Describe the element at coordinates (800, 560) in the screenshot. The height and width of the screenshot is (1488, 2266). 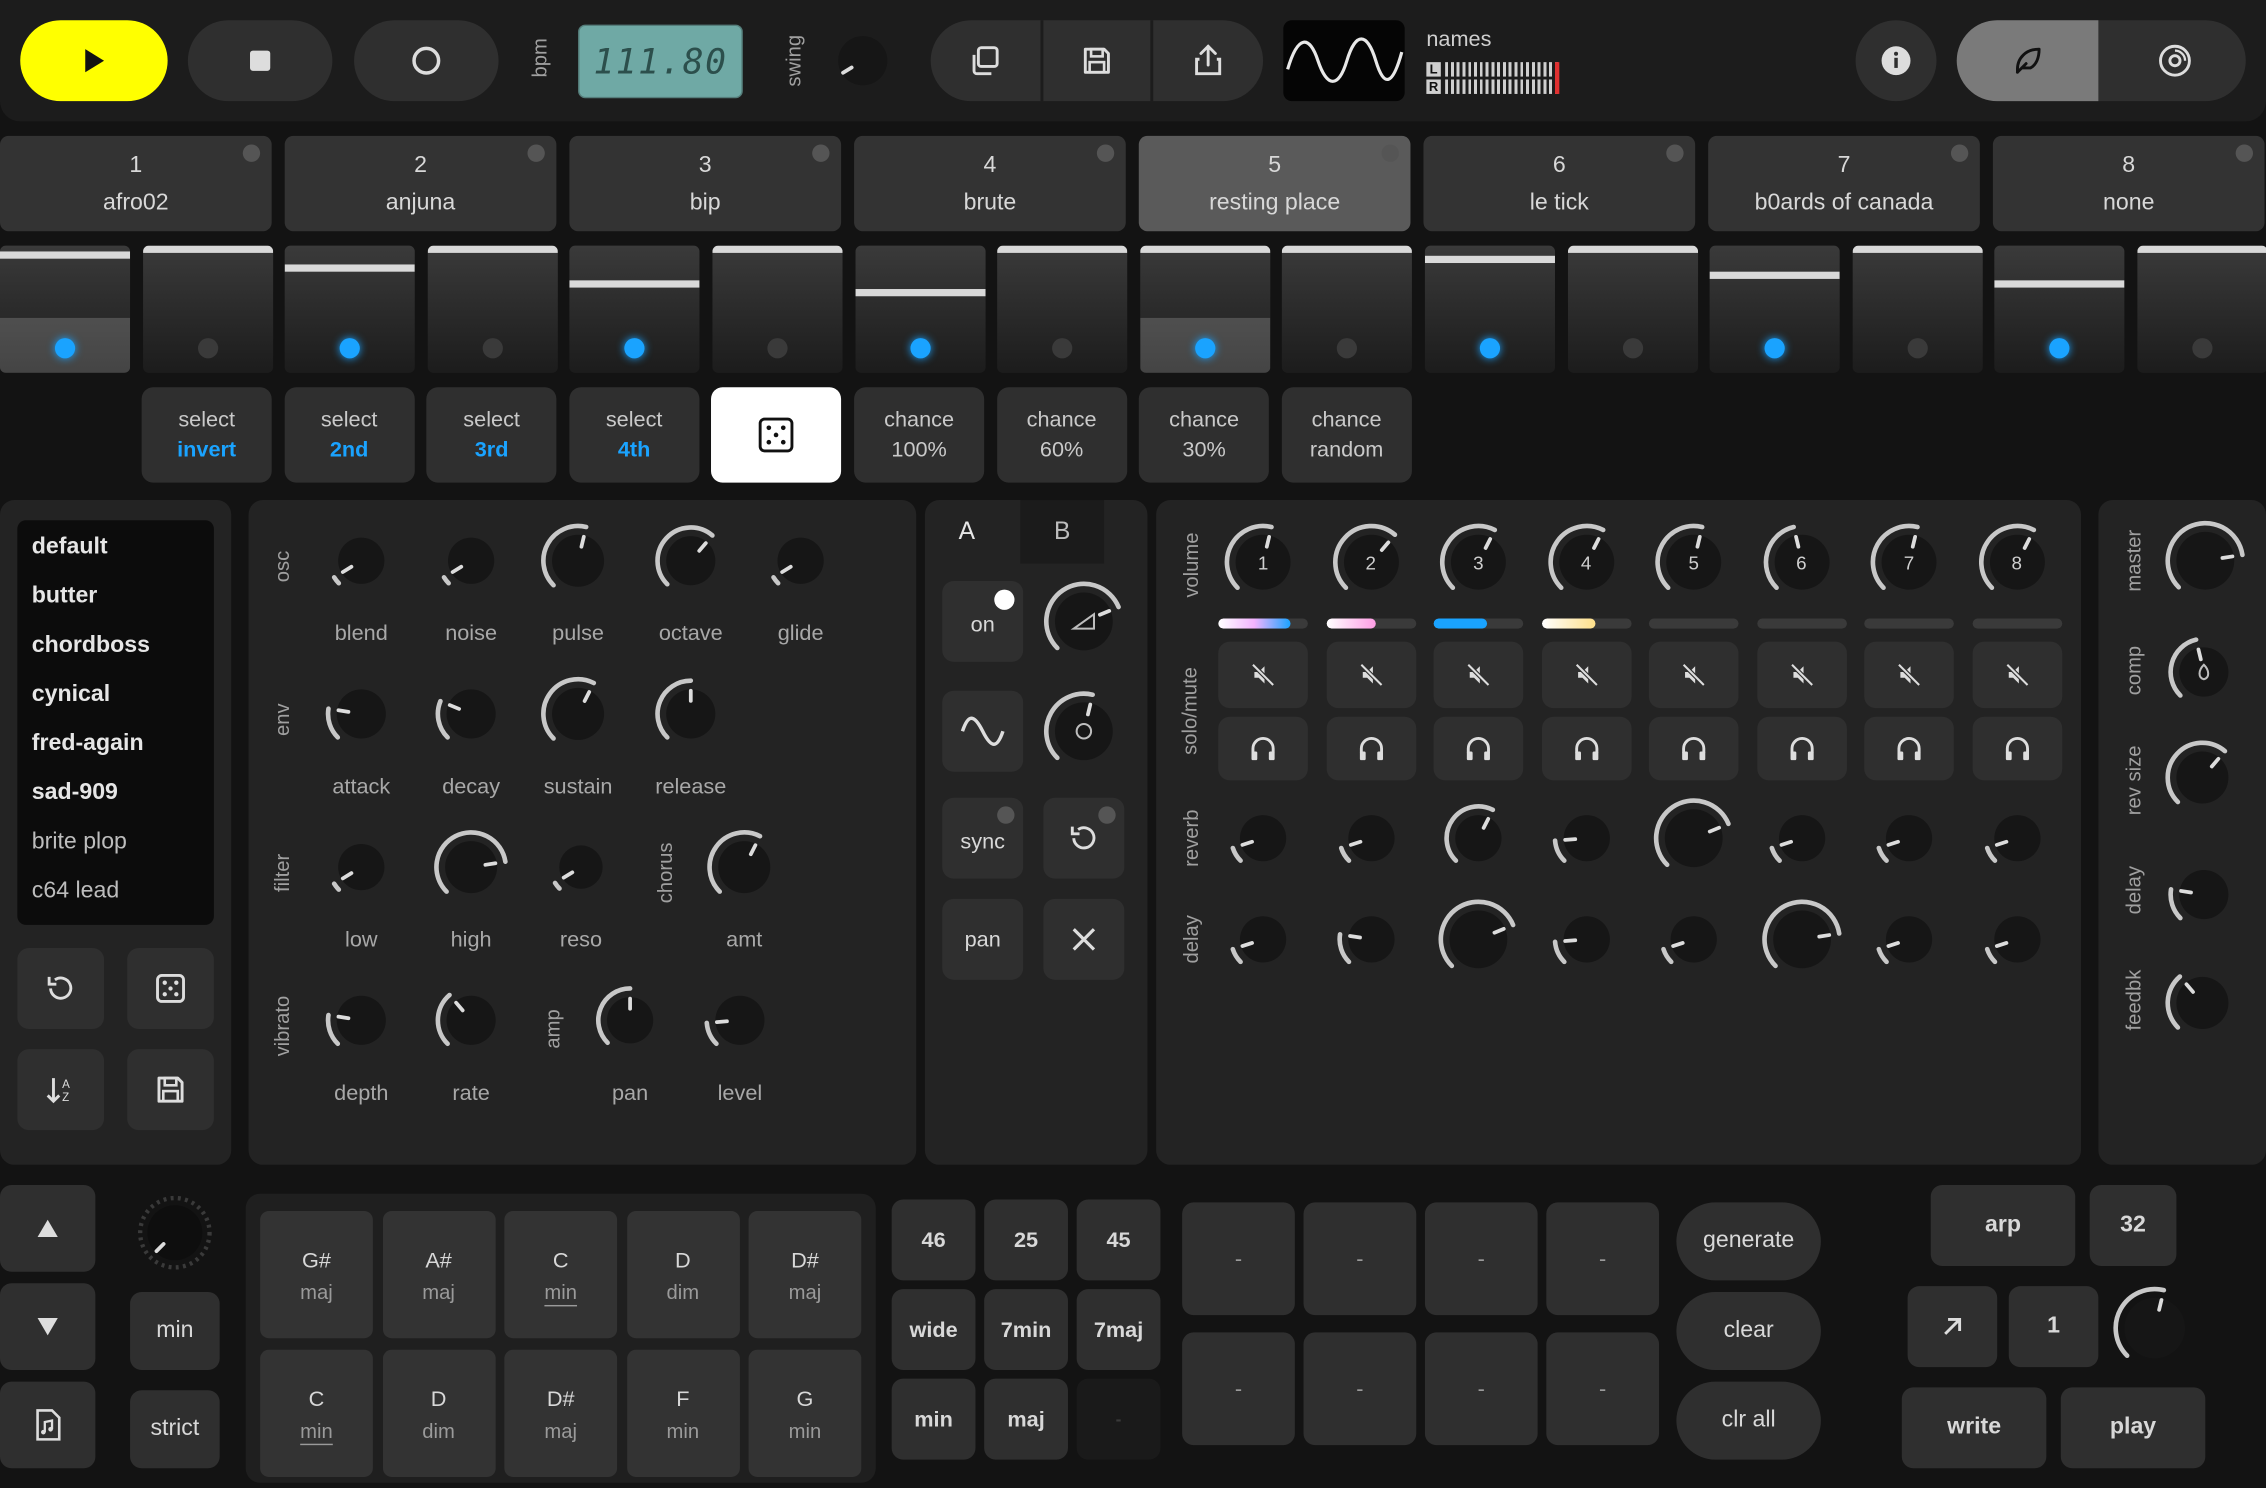
I see `glide-knob` at that location.